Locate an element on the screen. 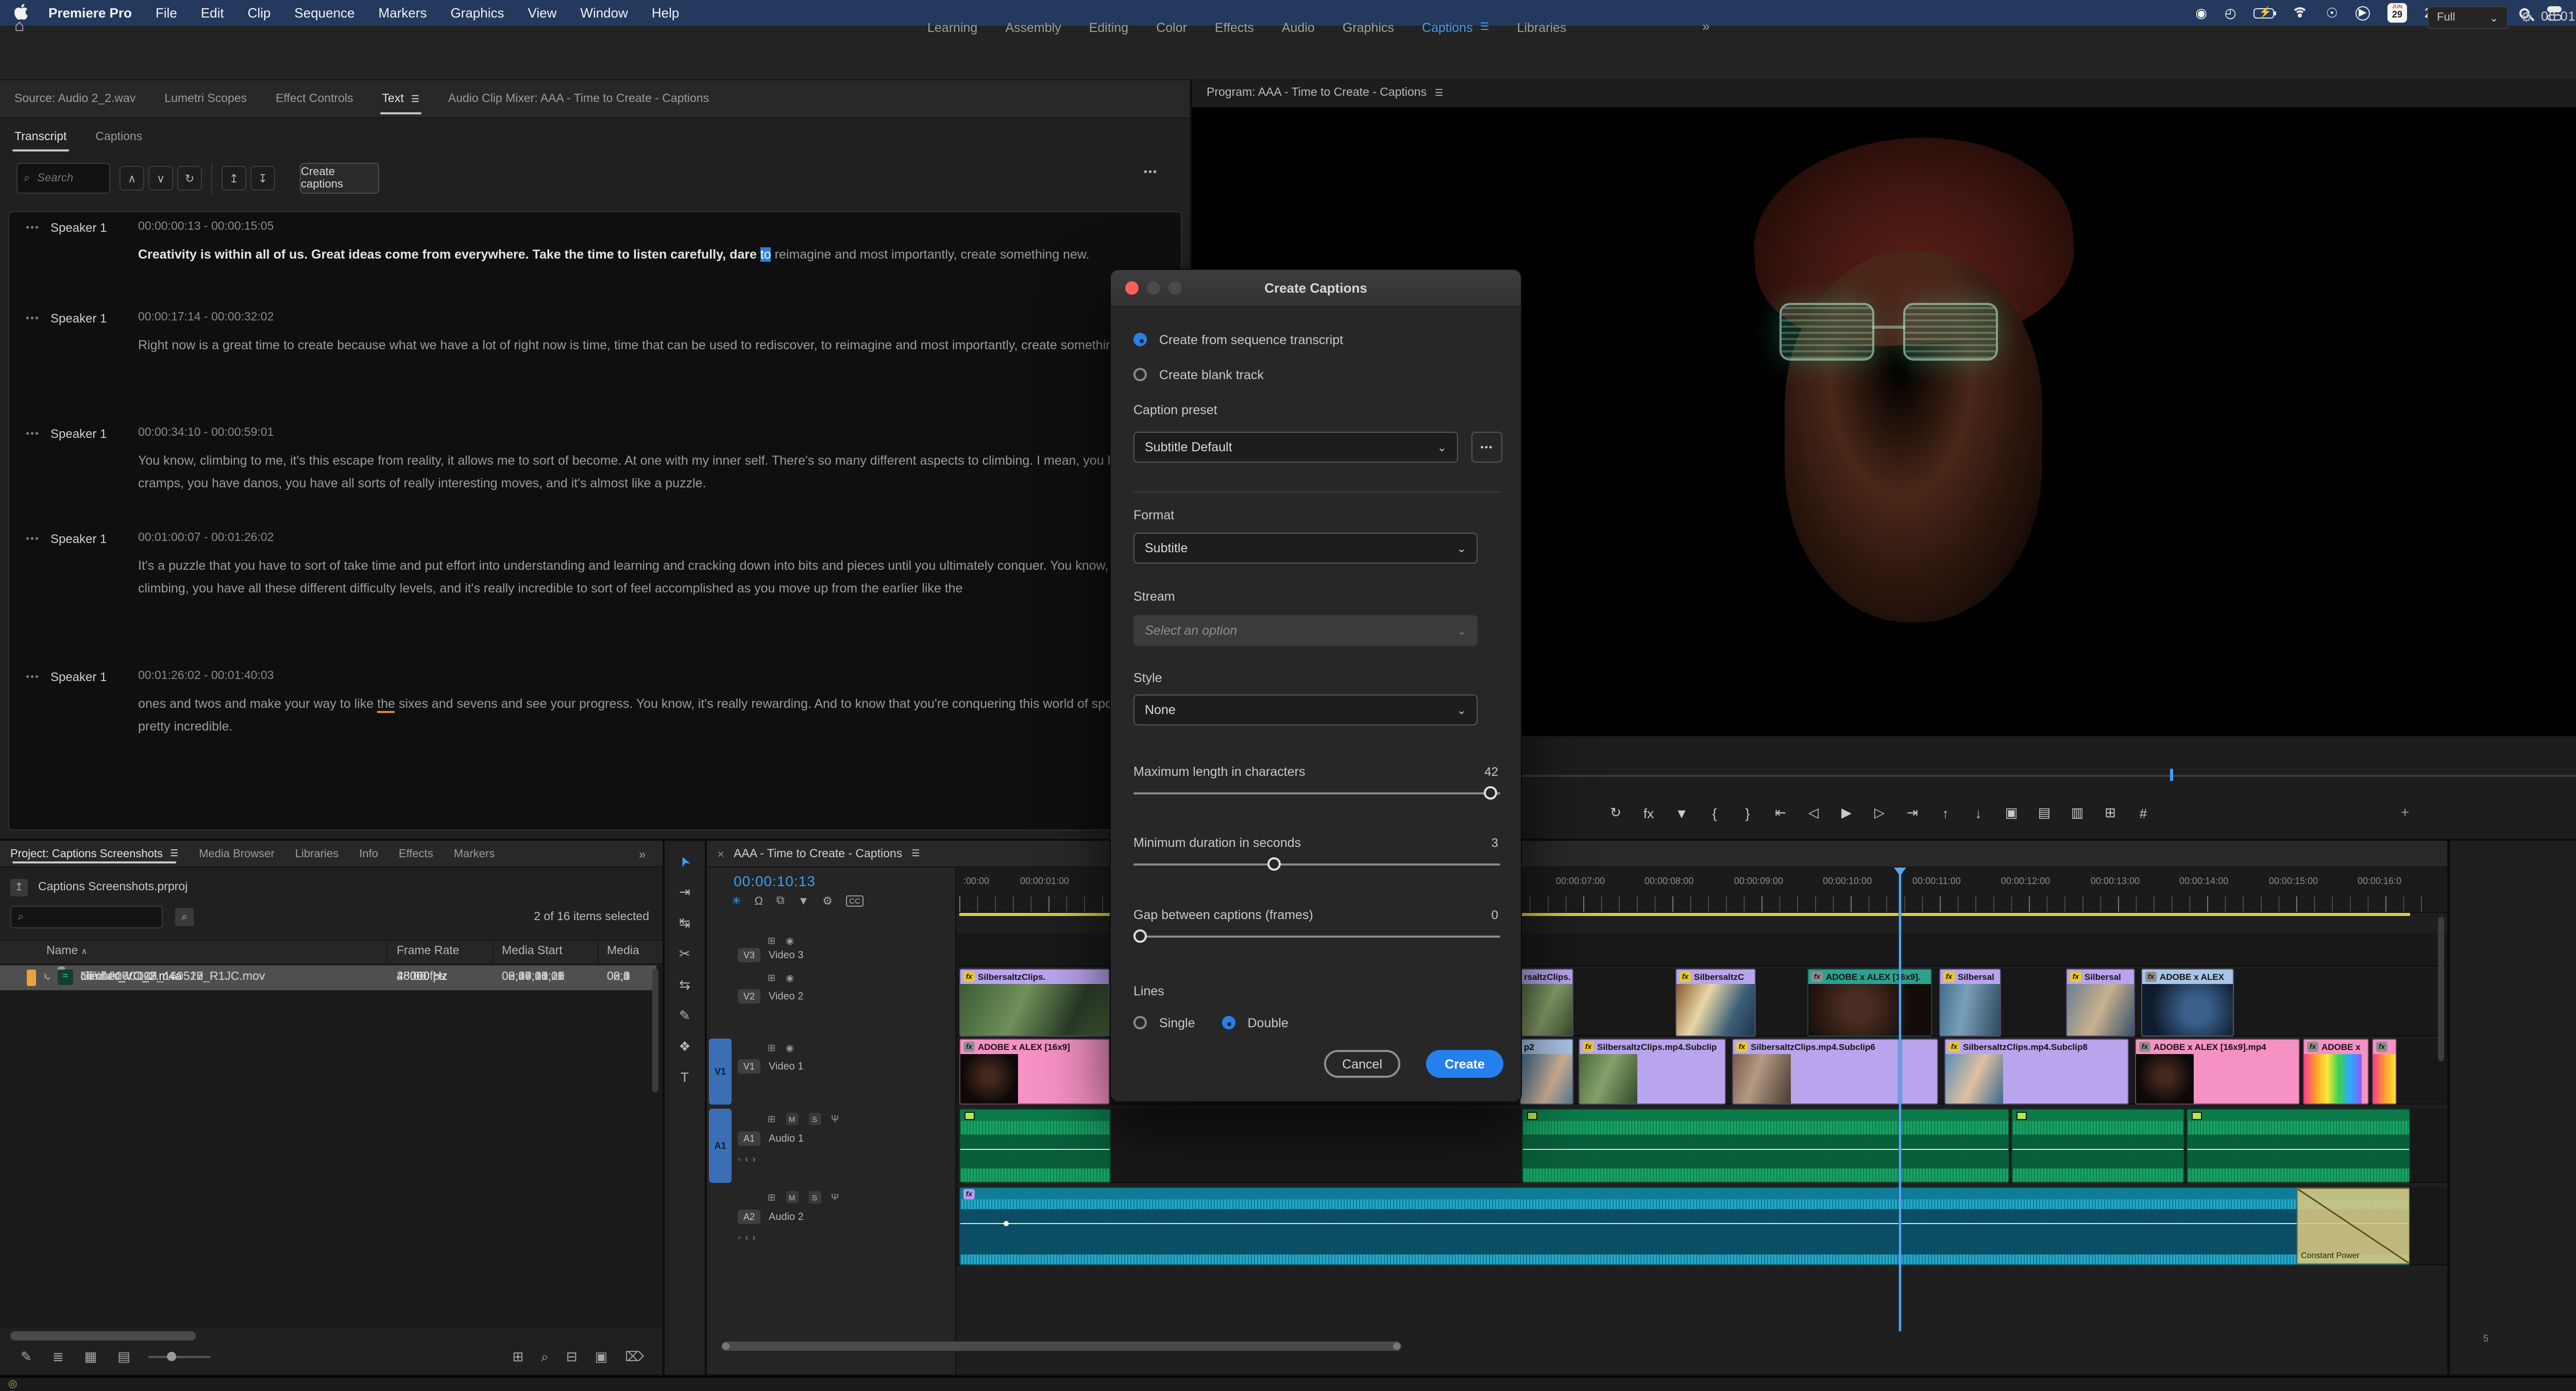  panel-tab: Project: Captions Screenshots ☰ is located at coordinates (95, 854).